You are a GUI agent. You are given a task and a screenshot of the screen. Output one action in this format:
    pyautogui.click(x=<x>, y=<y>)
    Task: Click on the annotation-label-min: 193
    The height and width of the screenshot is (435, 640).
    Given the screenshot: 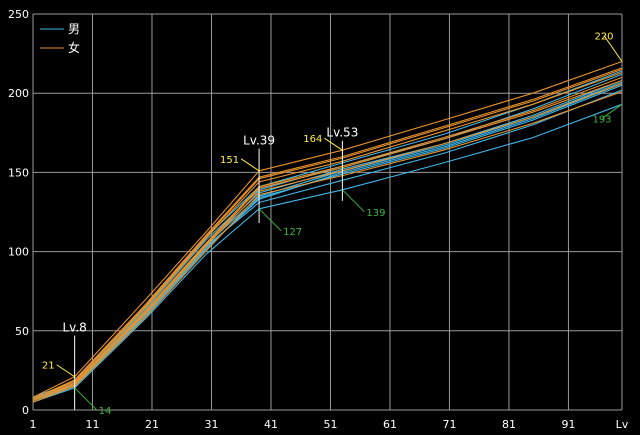 What is the action you would take?
    pyautogui.click(x=601, y=119)
    